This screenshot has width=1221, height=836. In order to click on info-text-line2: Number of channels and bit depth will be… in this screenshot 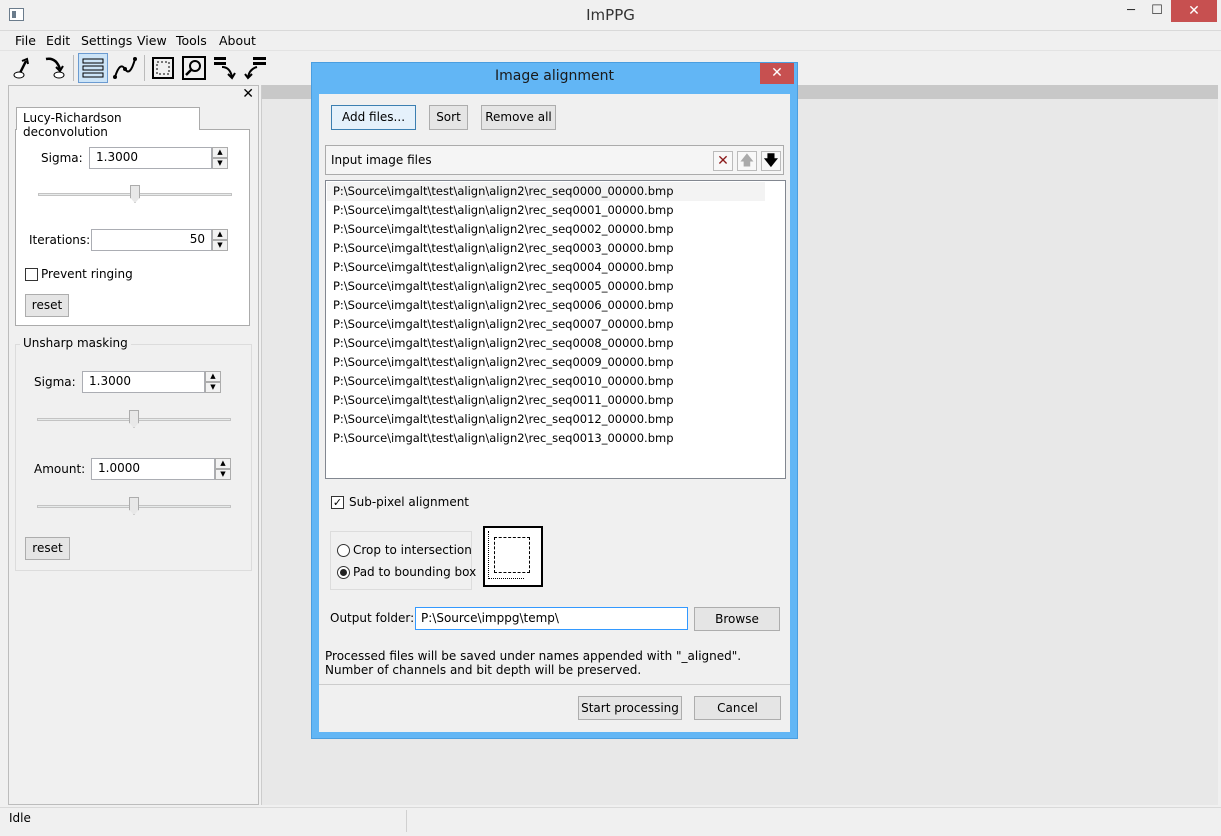, I will do `click(483, 670)`.